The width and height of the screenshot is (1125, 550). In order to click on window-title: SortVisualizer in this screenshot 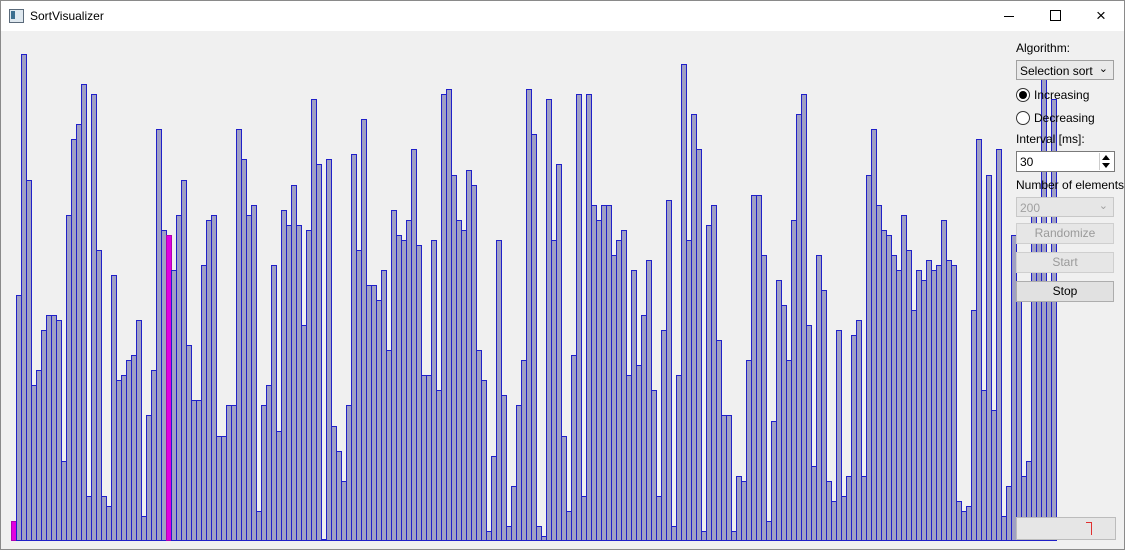, I will do `click(67, 16)`.